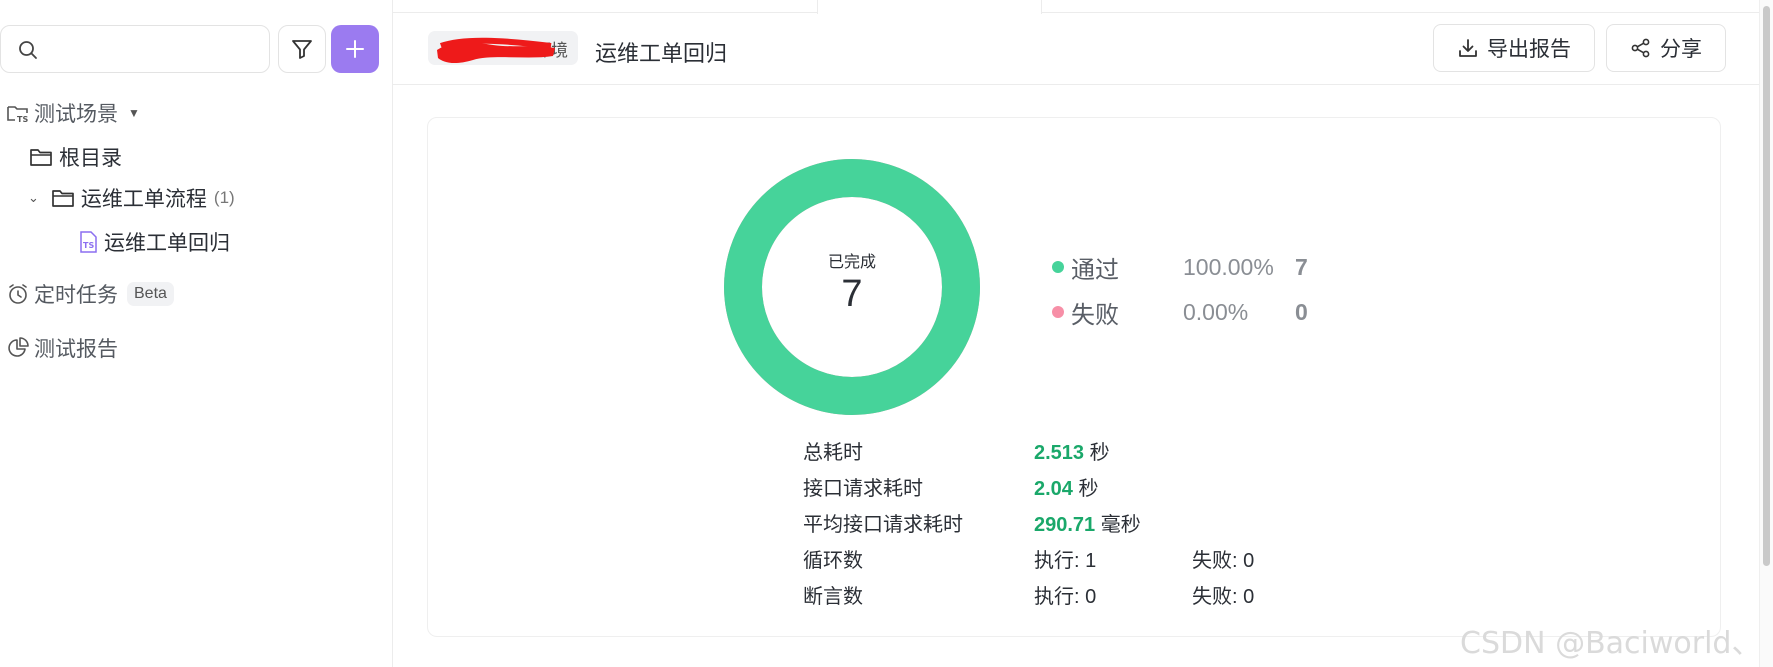  What do you see at coordinates (1228, 266) in the screenshot?
I see `legend-percent: 100.00%` at bounding box center [1228, 266].